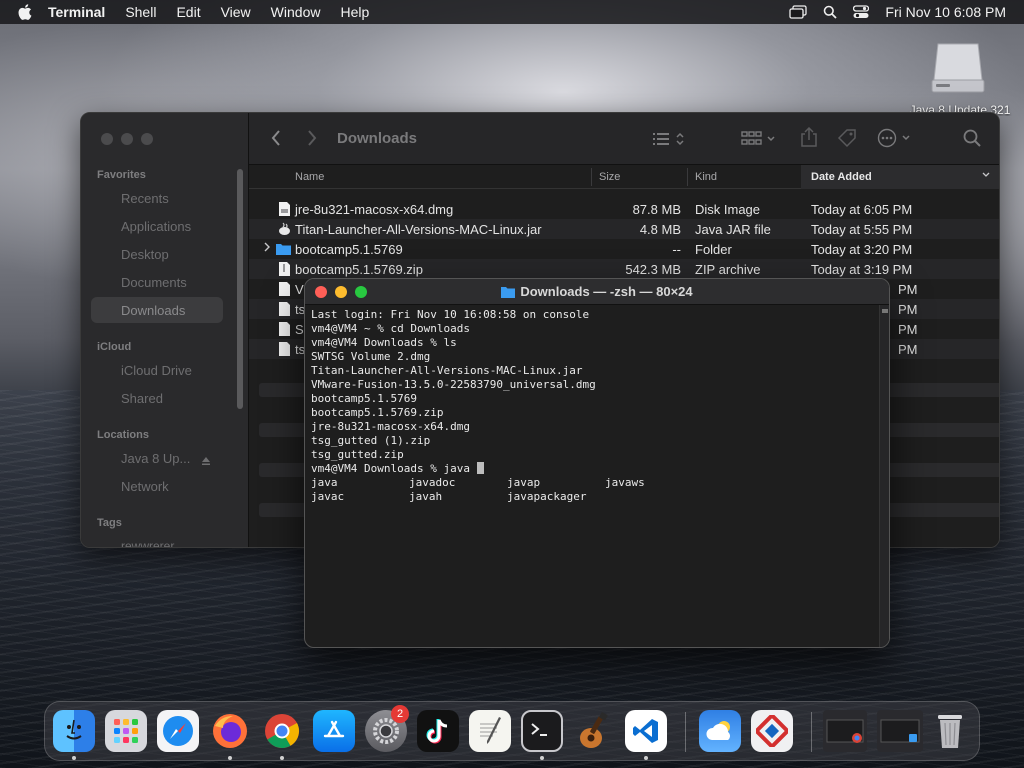 The width and height of the screenshot is (1024, 768). What do you see at coordinates (706, 177) in the screenshot?
I see `column-header-kind: Kind` at bounding box center [706, 177].